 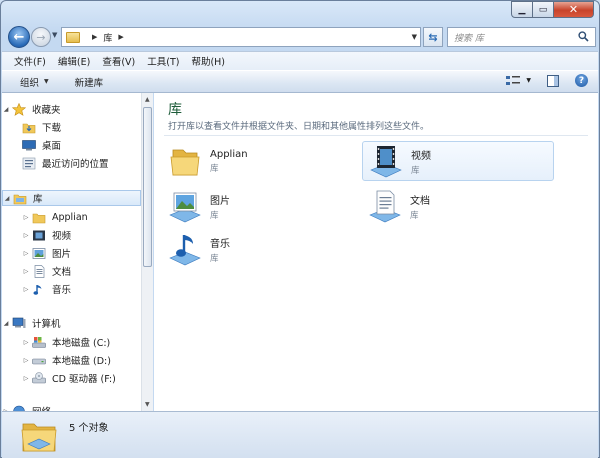 I want to click on desktop-icon, so click(x=29, y=144).